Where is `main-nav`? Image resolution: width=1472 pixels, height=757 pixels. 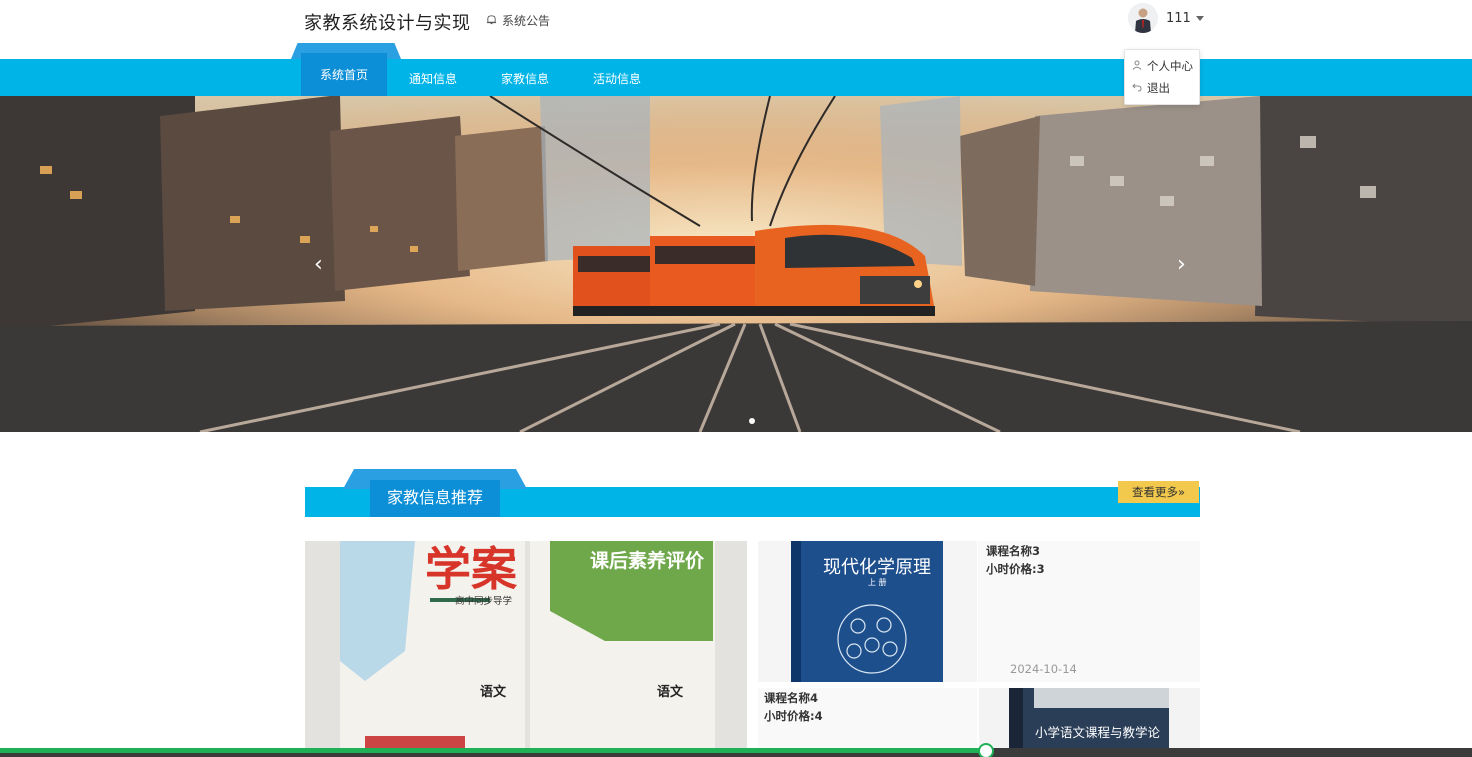
main-nav is located at coordinates (736, 77).